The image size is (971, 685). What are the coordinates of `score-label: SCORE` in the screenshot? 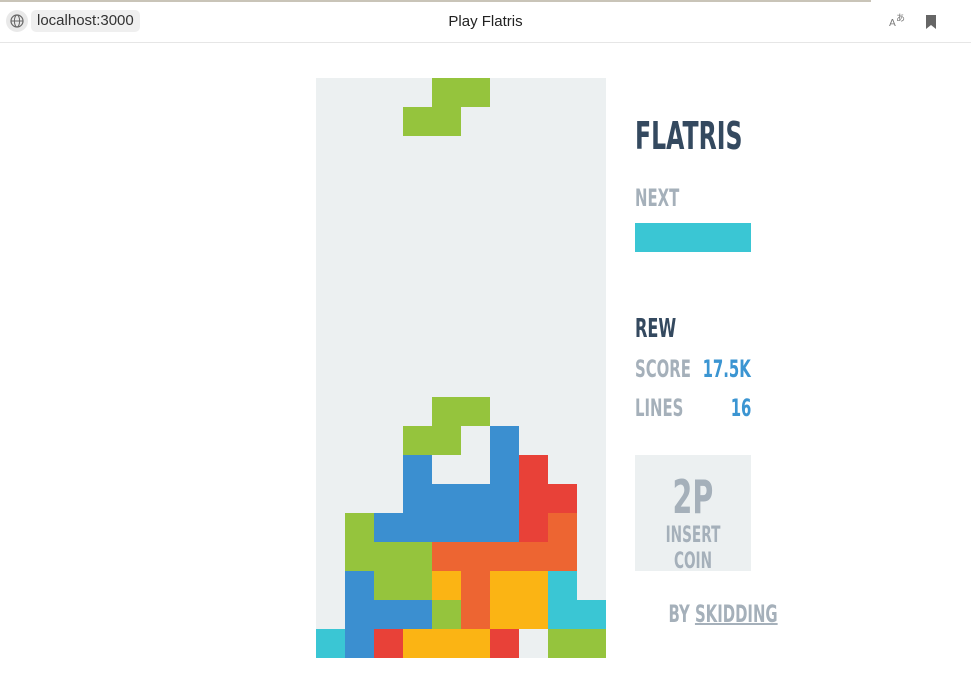 It's located at (663, 369).